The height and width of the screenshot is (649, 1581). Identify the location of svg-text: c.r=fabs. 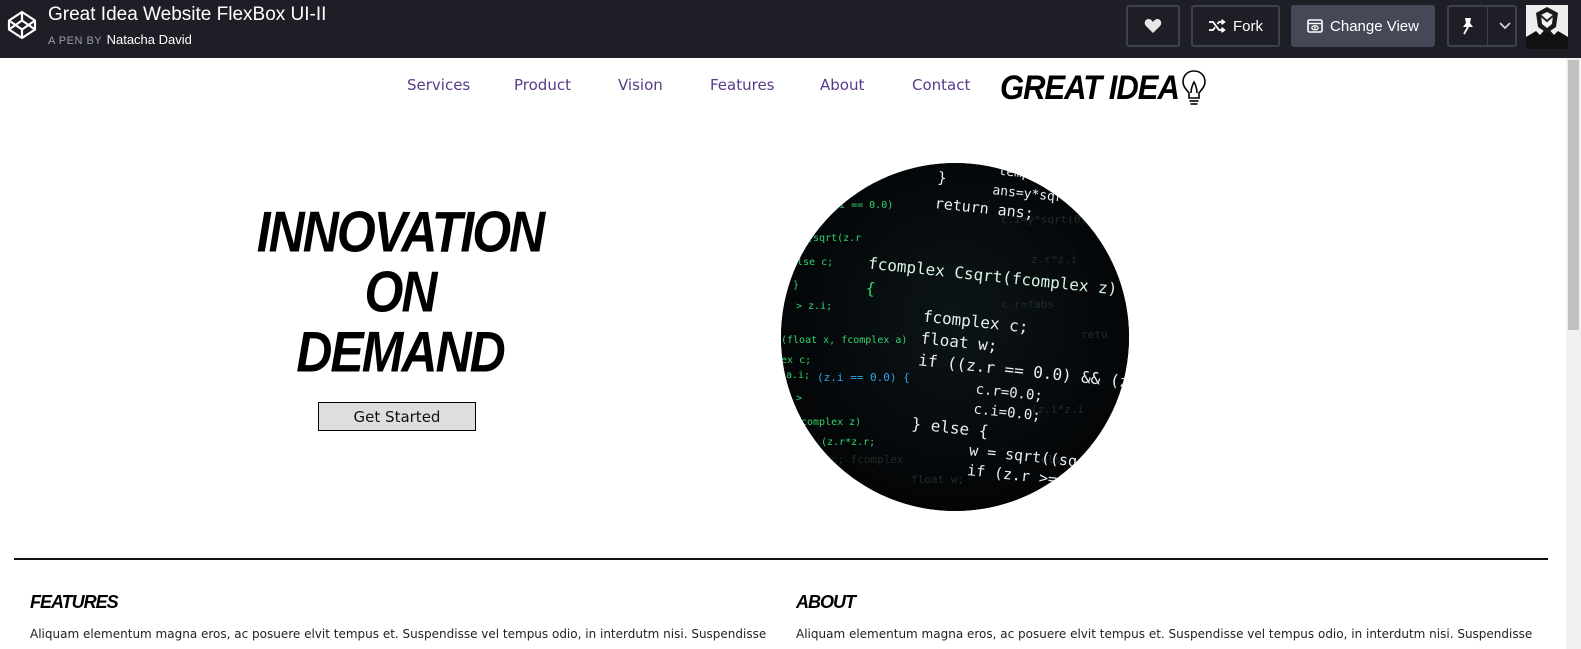
(1027, 304).